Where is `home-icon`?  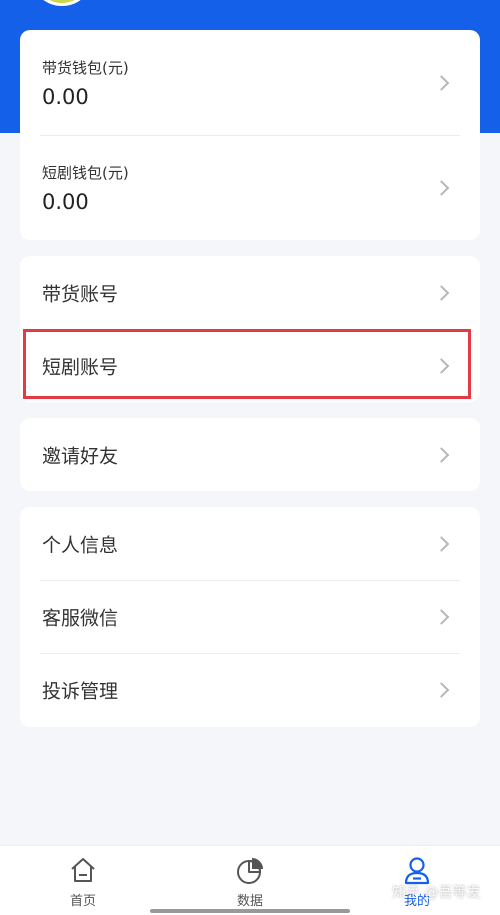
home-icon is located at coordinates (83, 870).